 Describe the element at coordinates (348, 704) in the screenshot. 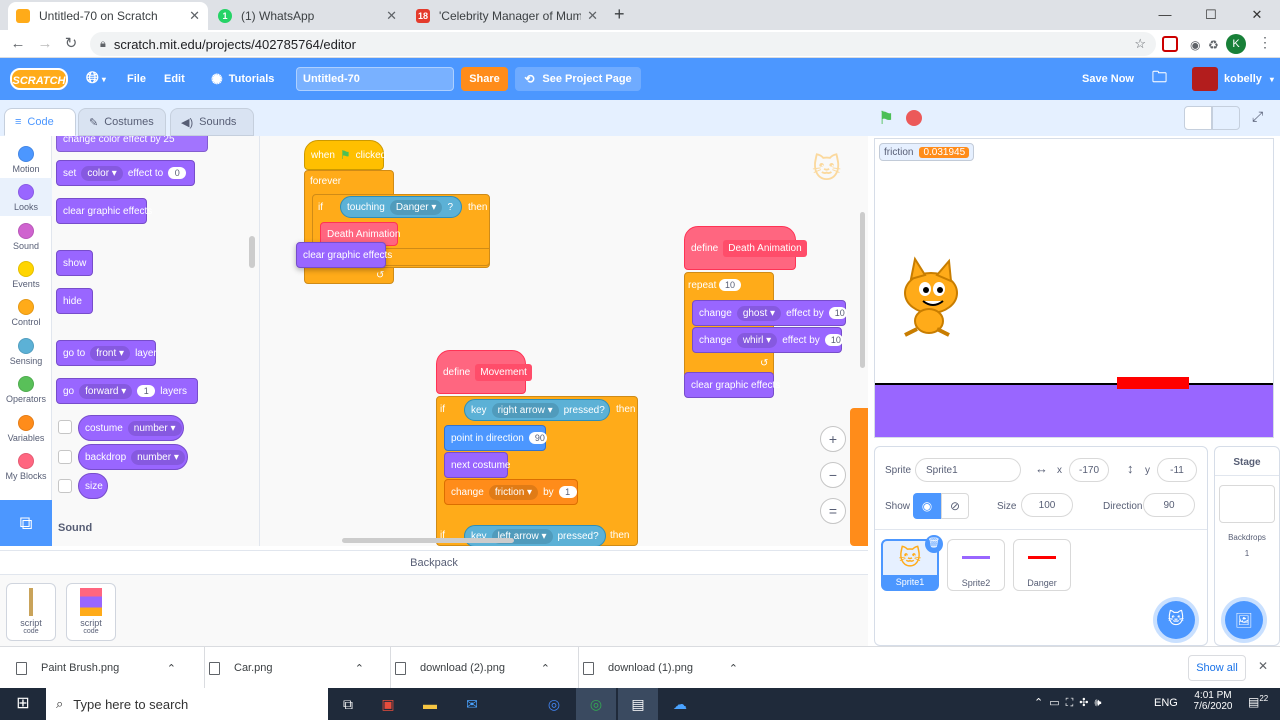

I see `task-view-icon: ⧉` at that location.